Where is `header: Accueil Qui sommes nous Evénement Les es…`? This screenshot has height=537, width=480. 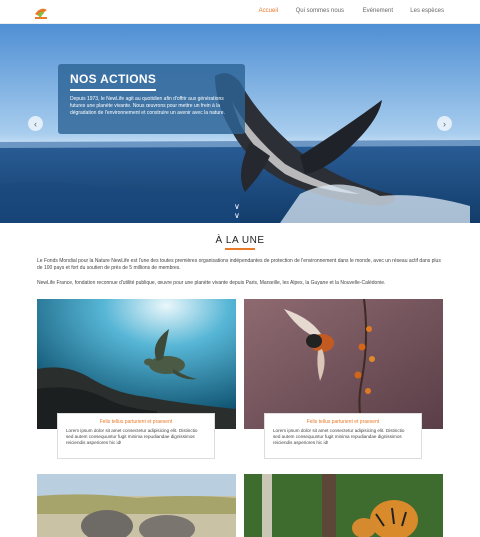
header: Accueil Qui sommes nous Evénement Les es… is located at coordinates (240, 12).